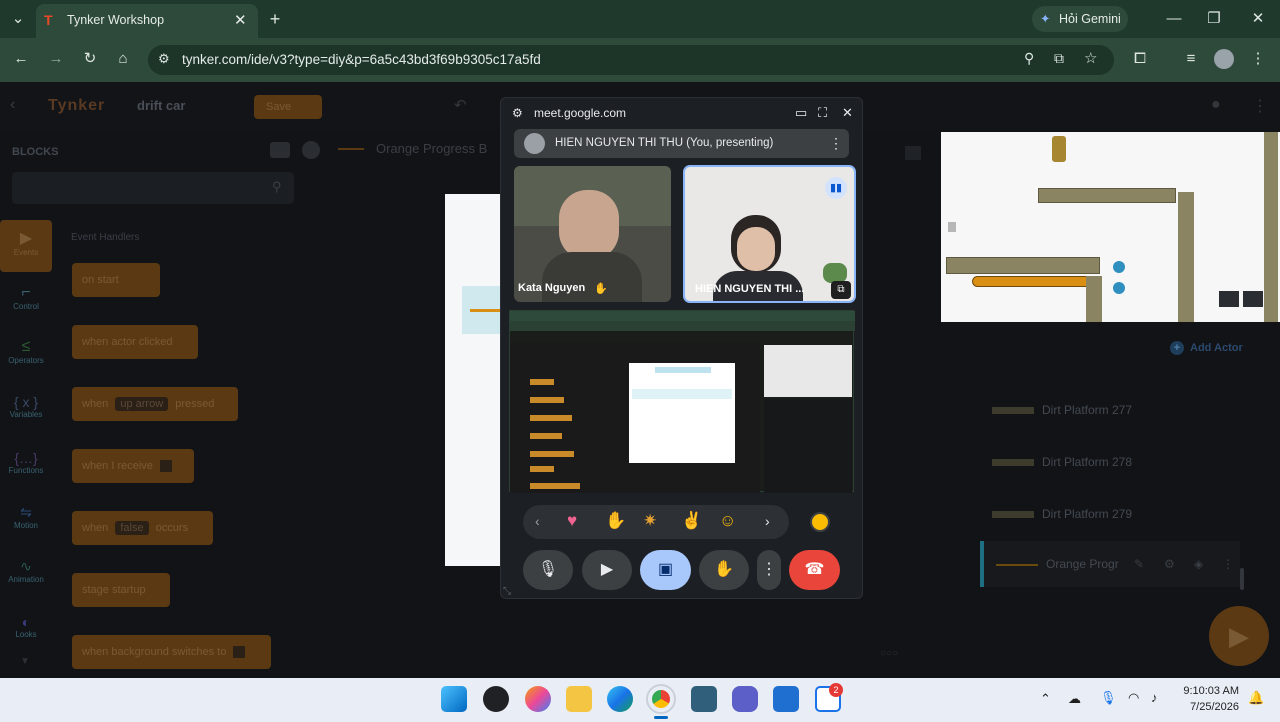 The width and height of the screenshot is (1280, 722). I want to click on add-block-icon, so click(311, 150).